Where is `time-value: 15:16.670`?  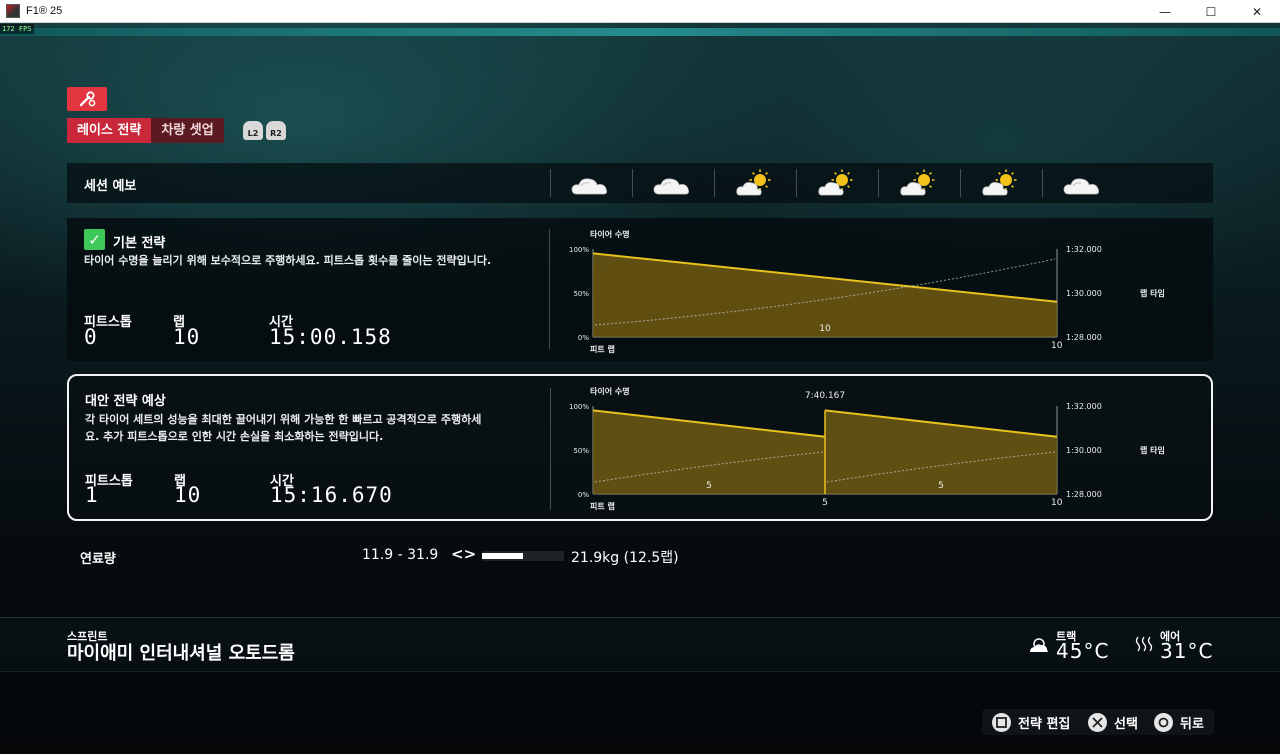
time-value: 15:16.670 is located at coordinates (331, 495).